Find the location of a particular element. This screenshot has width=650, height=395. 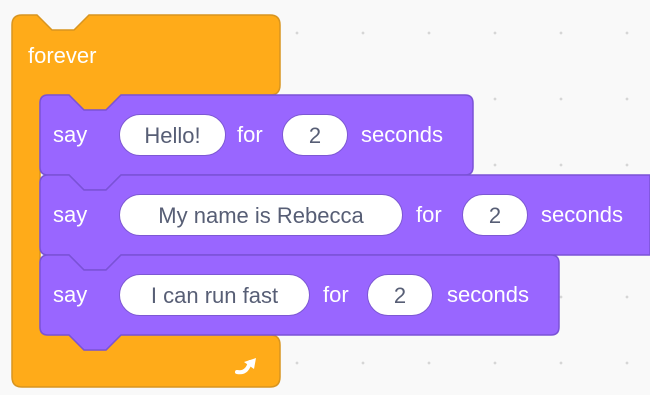

message-input: Hello! is located at coordinates (172, 135).